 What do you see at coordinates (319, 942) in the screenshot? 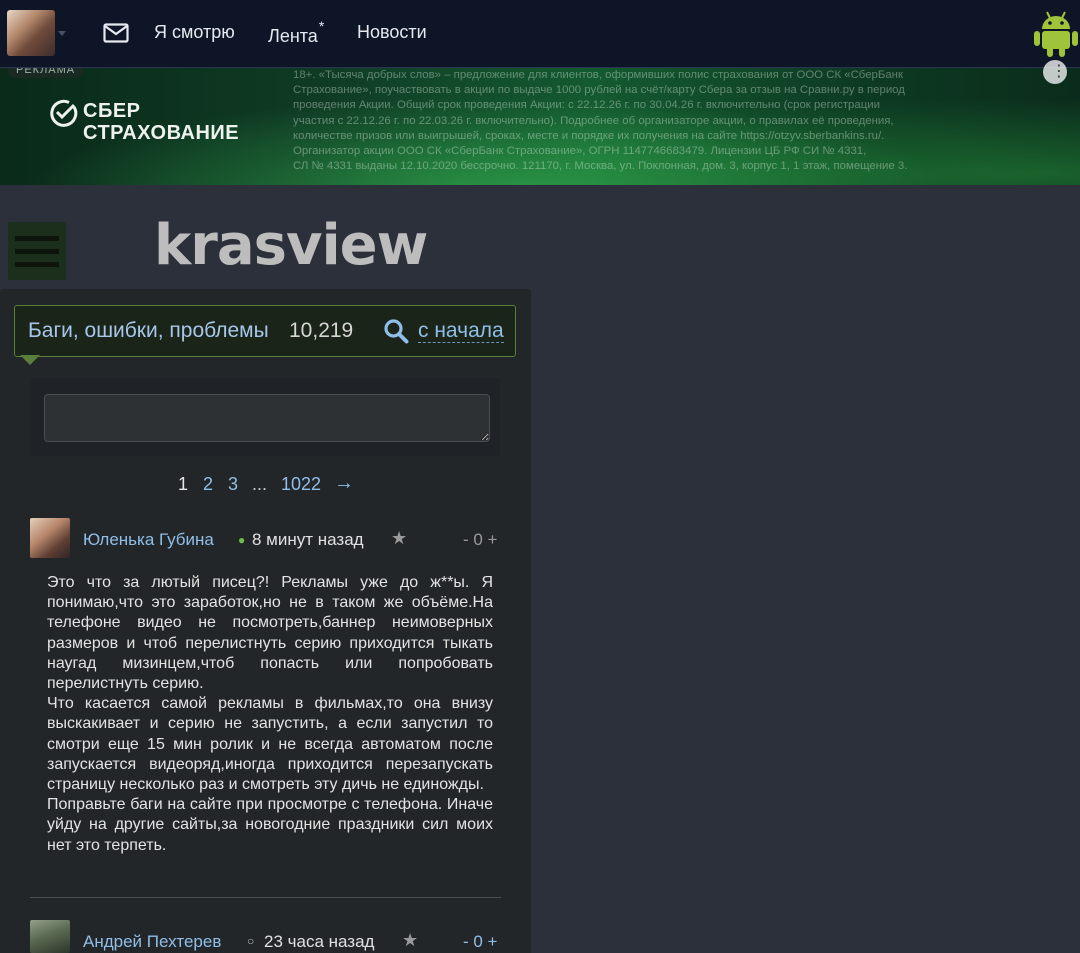
I see `comment-time: 23 часа назад` at bounding box center [319, 942].